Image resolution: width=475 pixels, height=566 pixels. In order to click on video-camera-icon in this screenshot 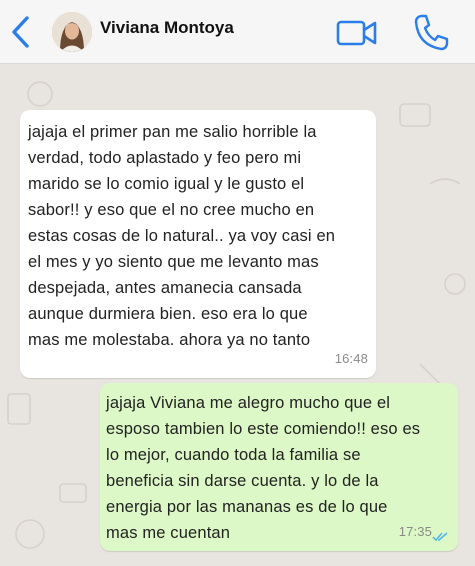, I will do `click(356, 33)`.